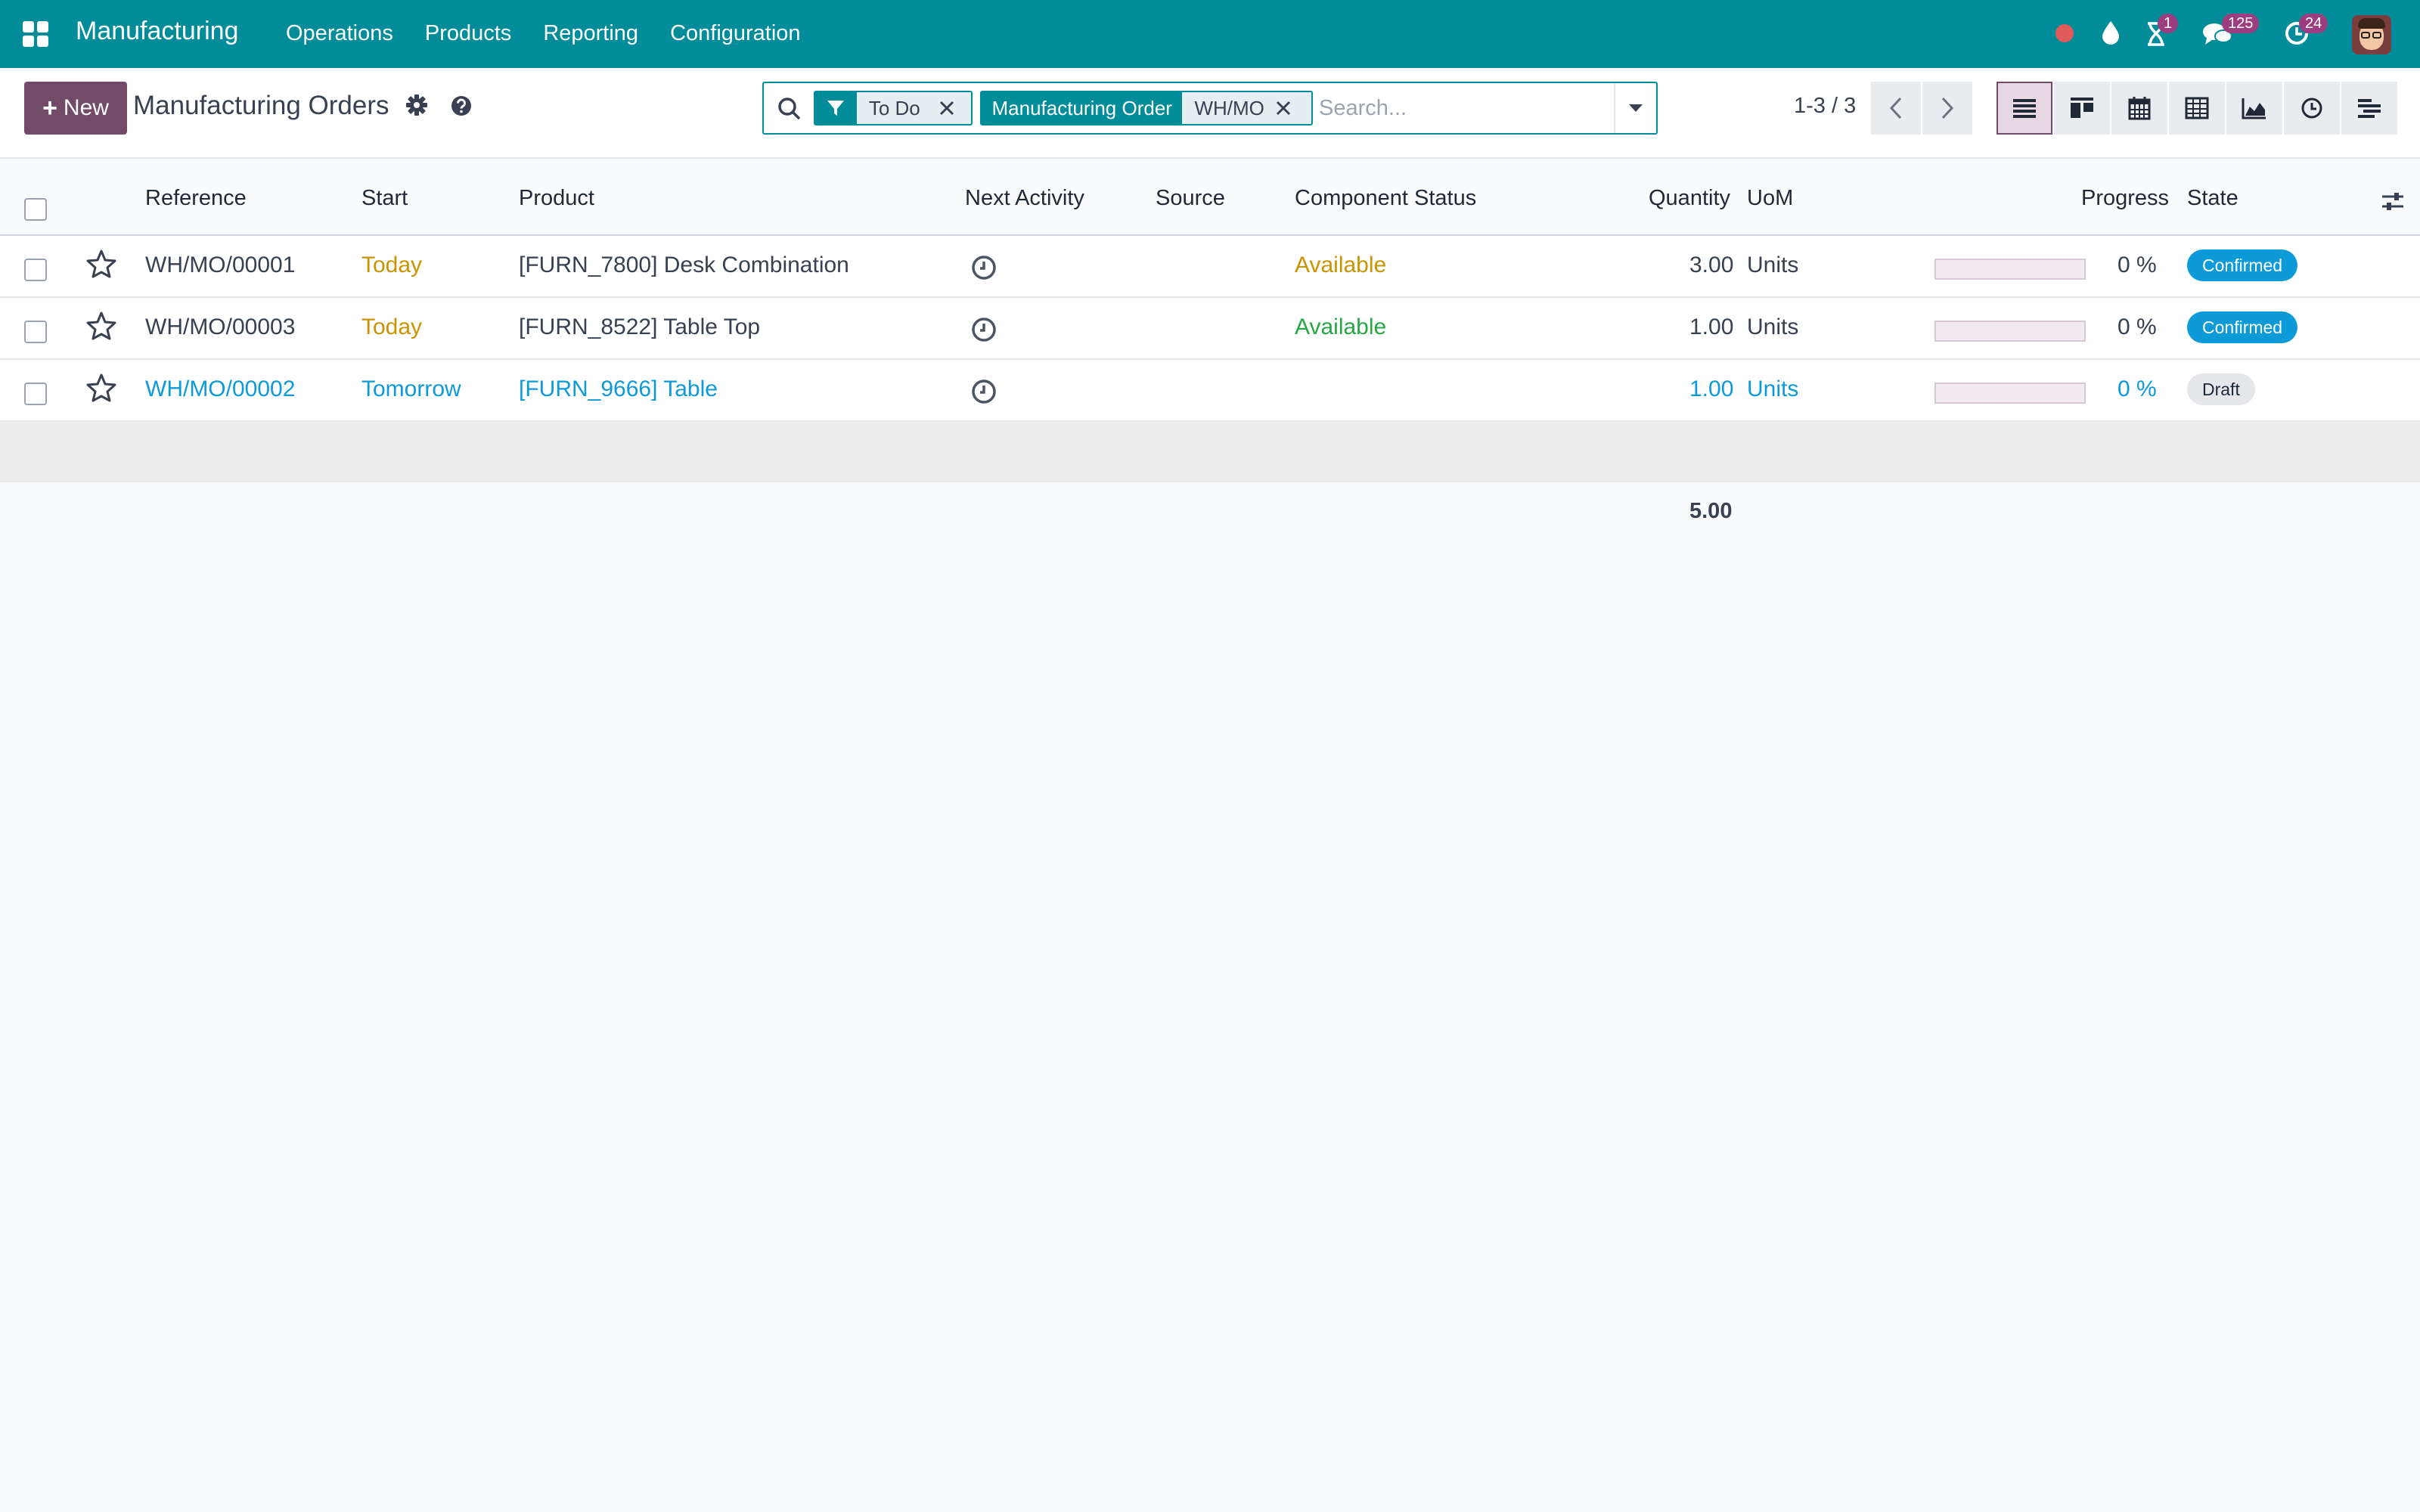 The height and width of the screenshot is (1512, 2420). I want to click on gantt-view-button, so click(2369, 109).